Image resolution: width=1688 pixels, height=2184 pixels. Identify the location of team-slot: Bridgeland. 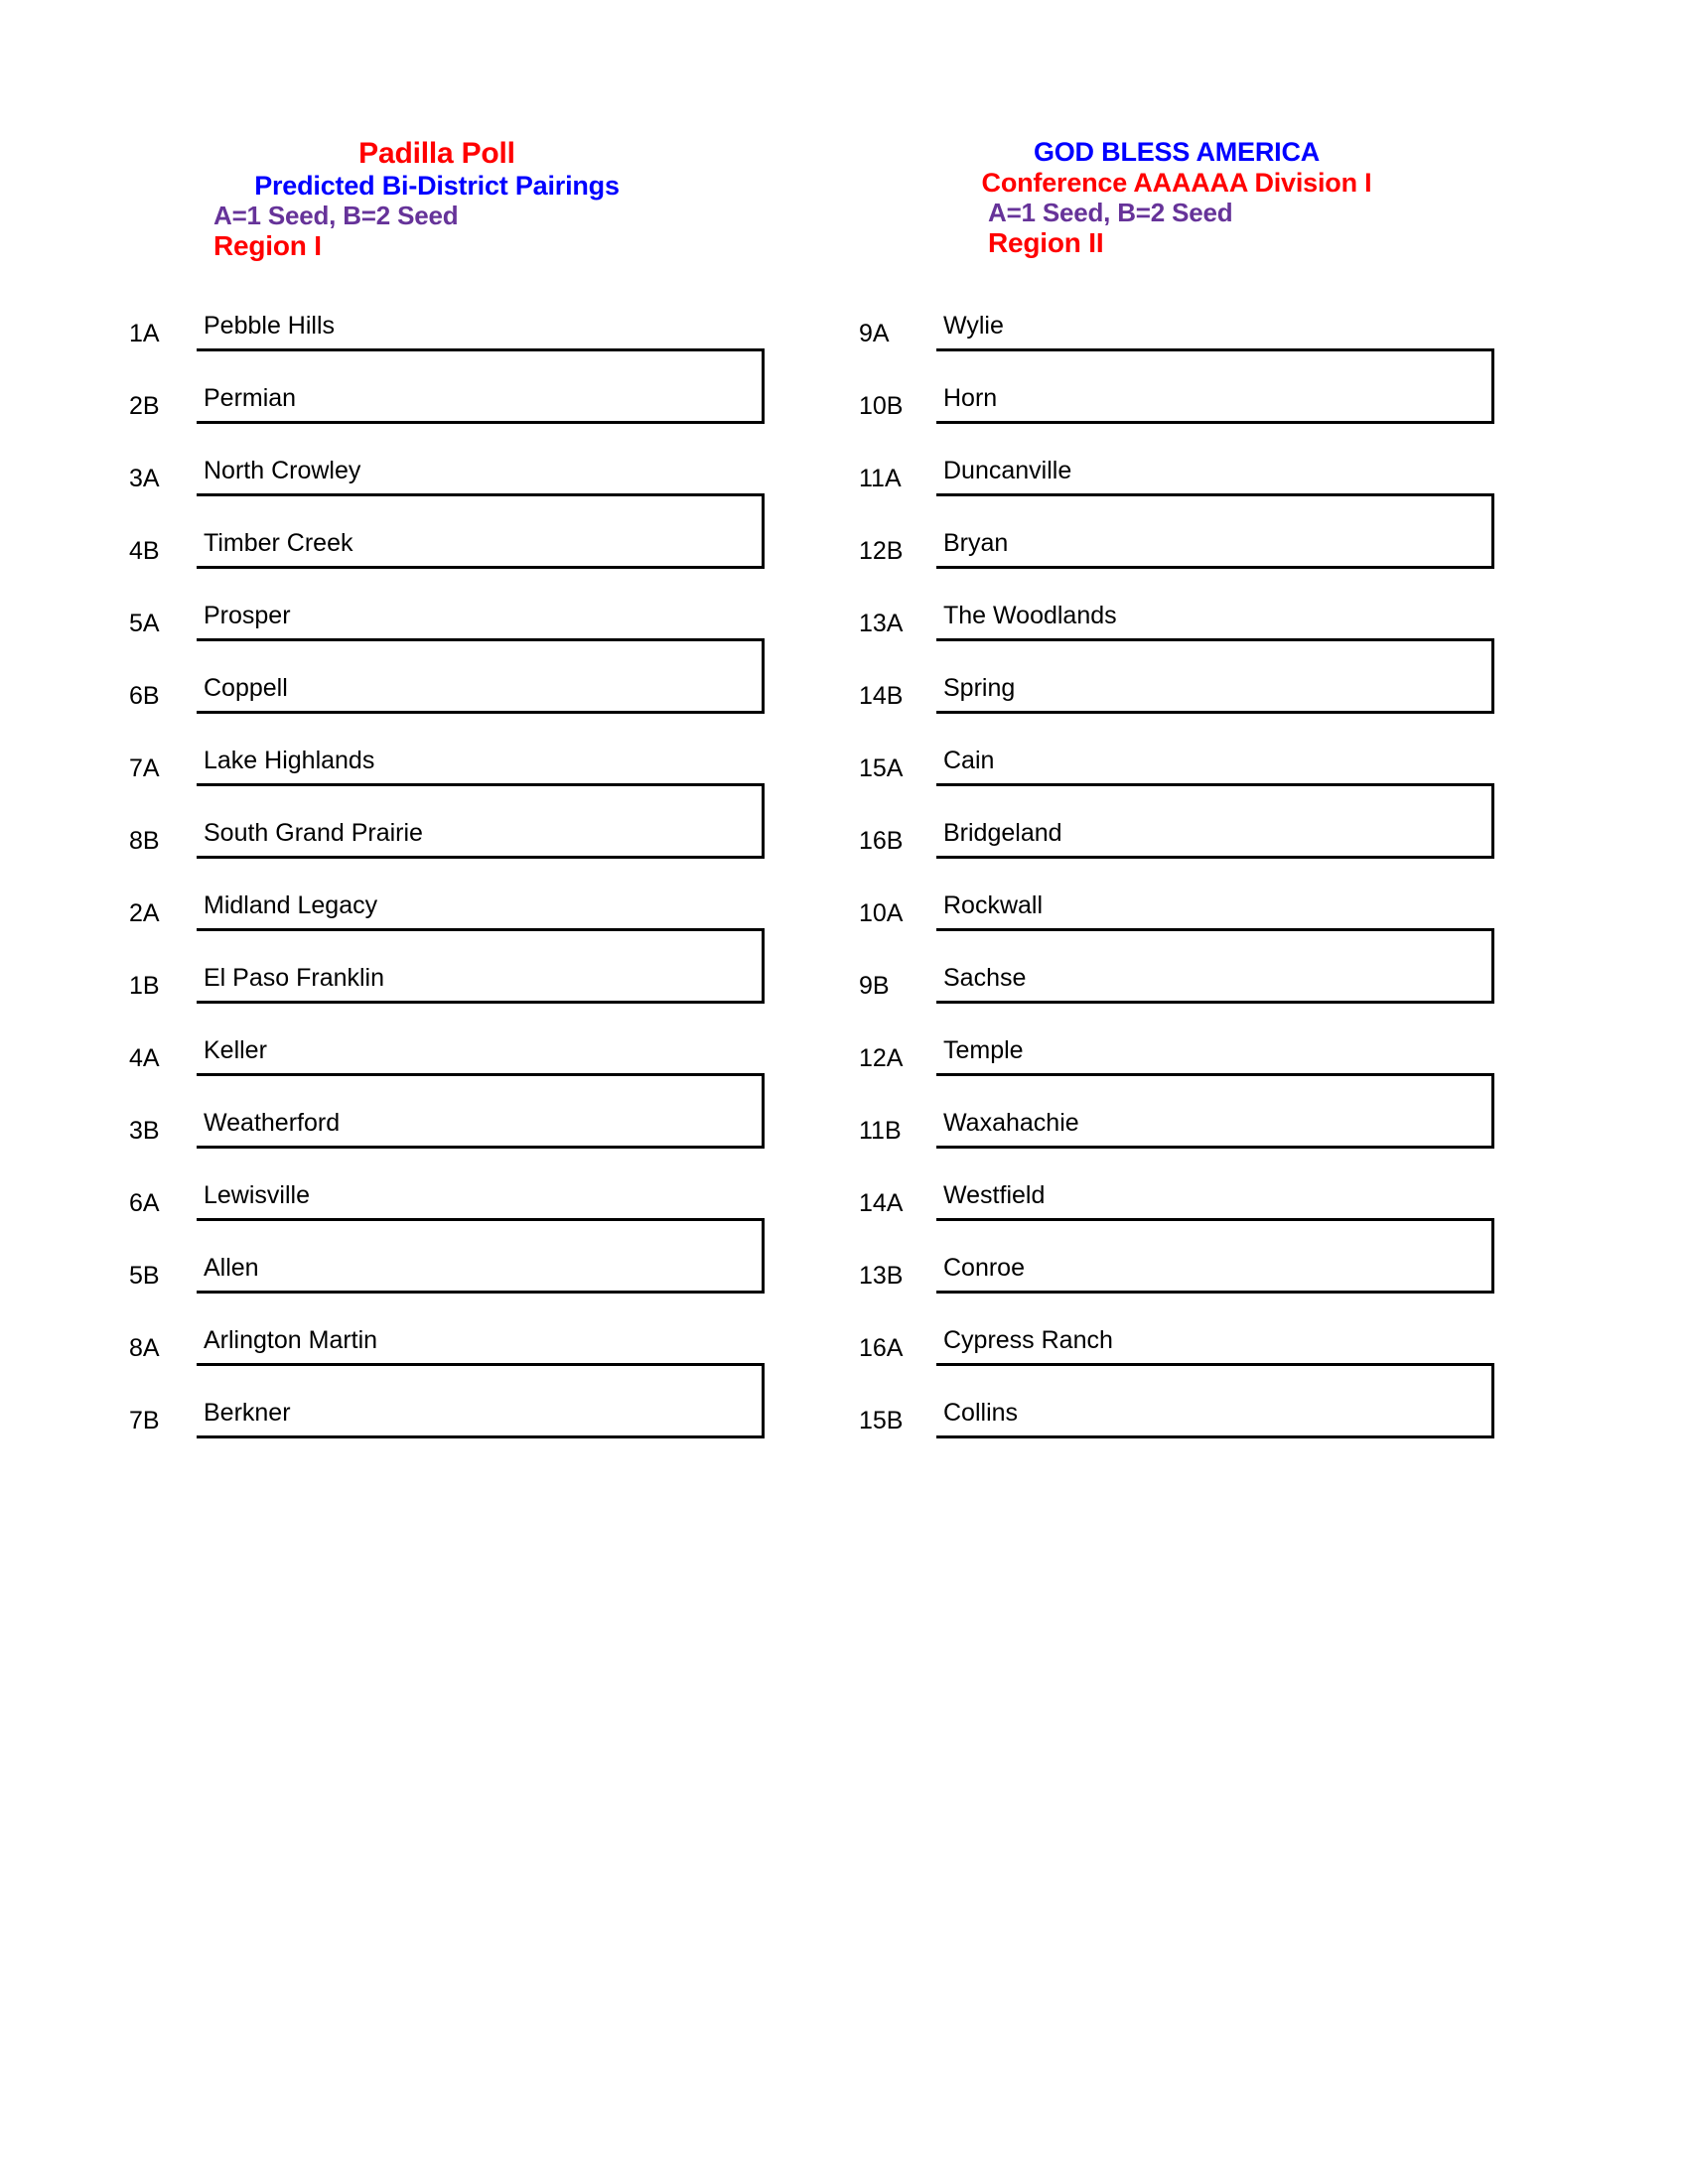
(1215, 835).